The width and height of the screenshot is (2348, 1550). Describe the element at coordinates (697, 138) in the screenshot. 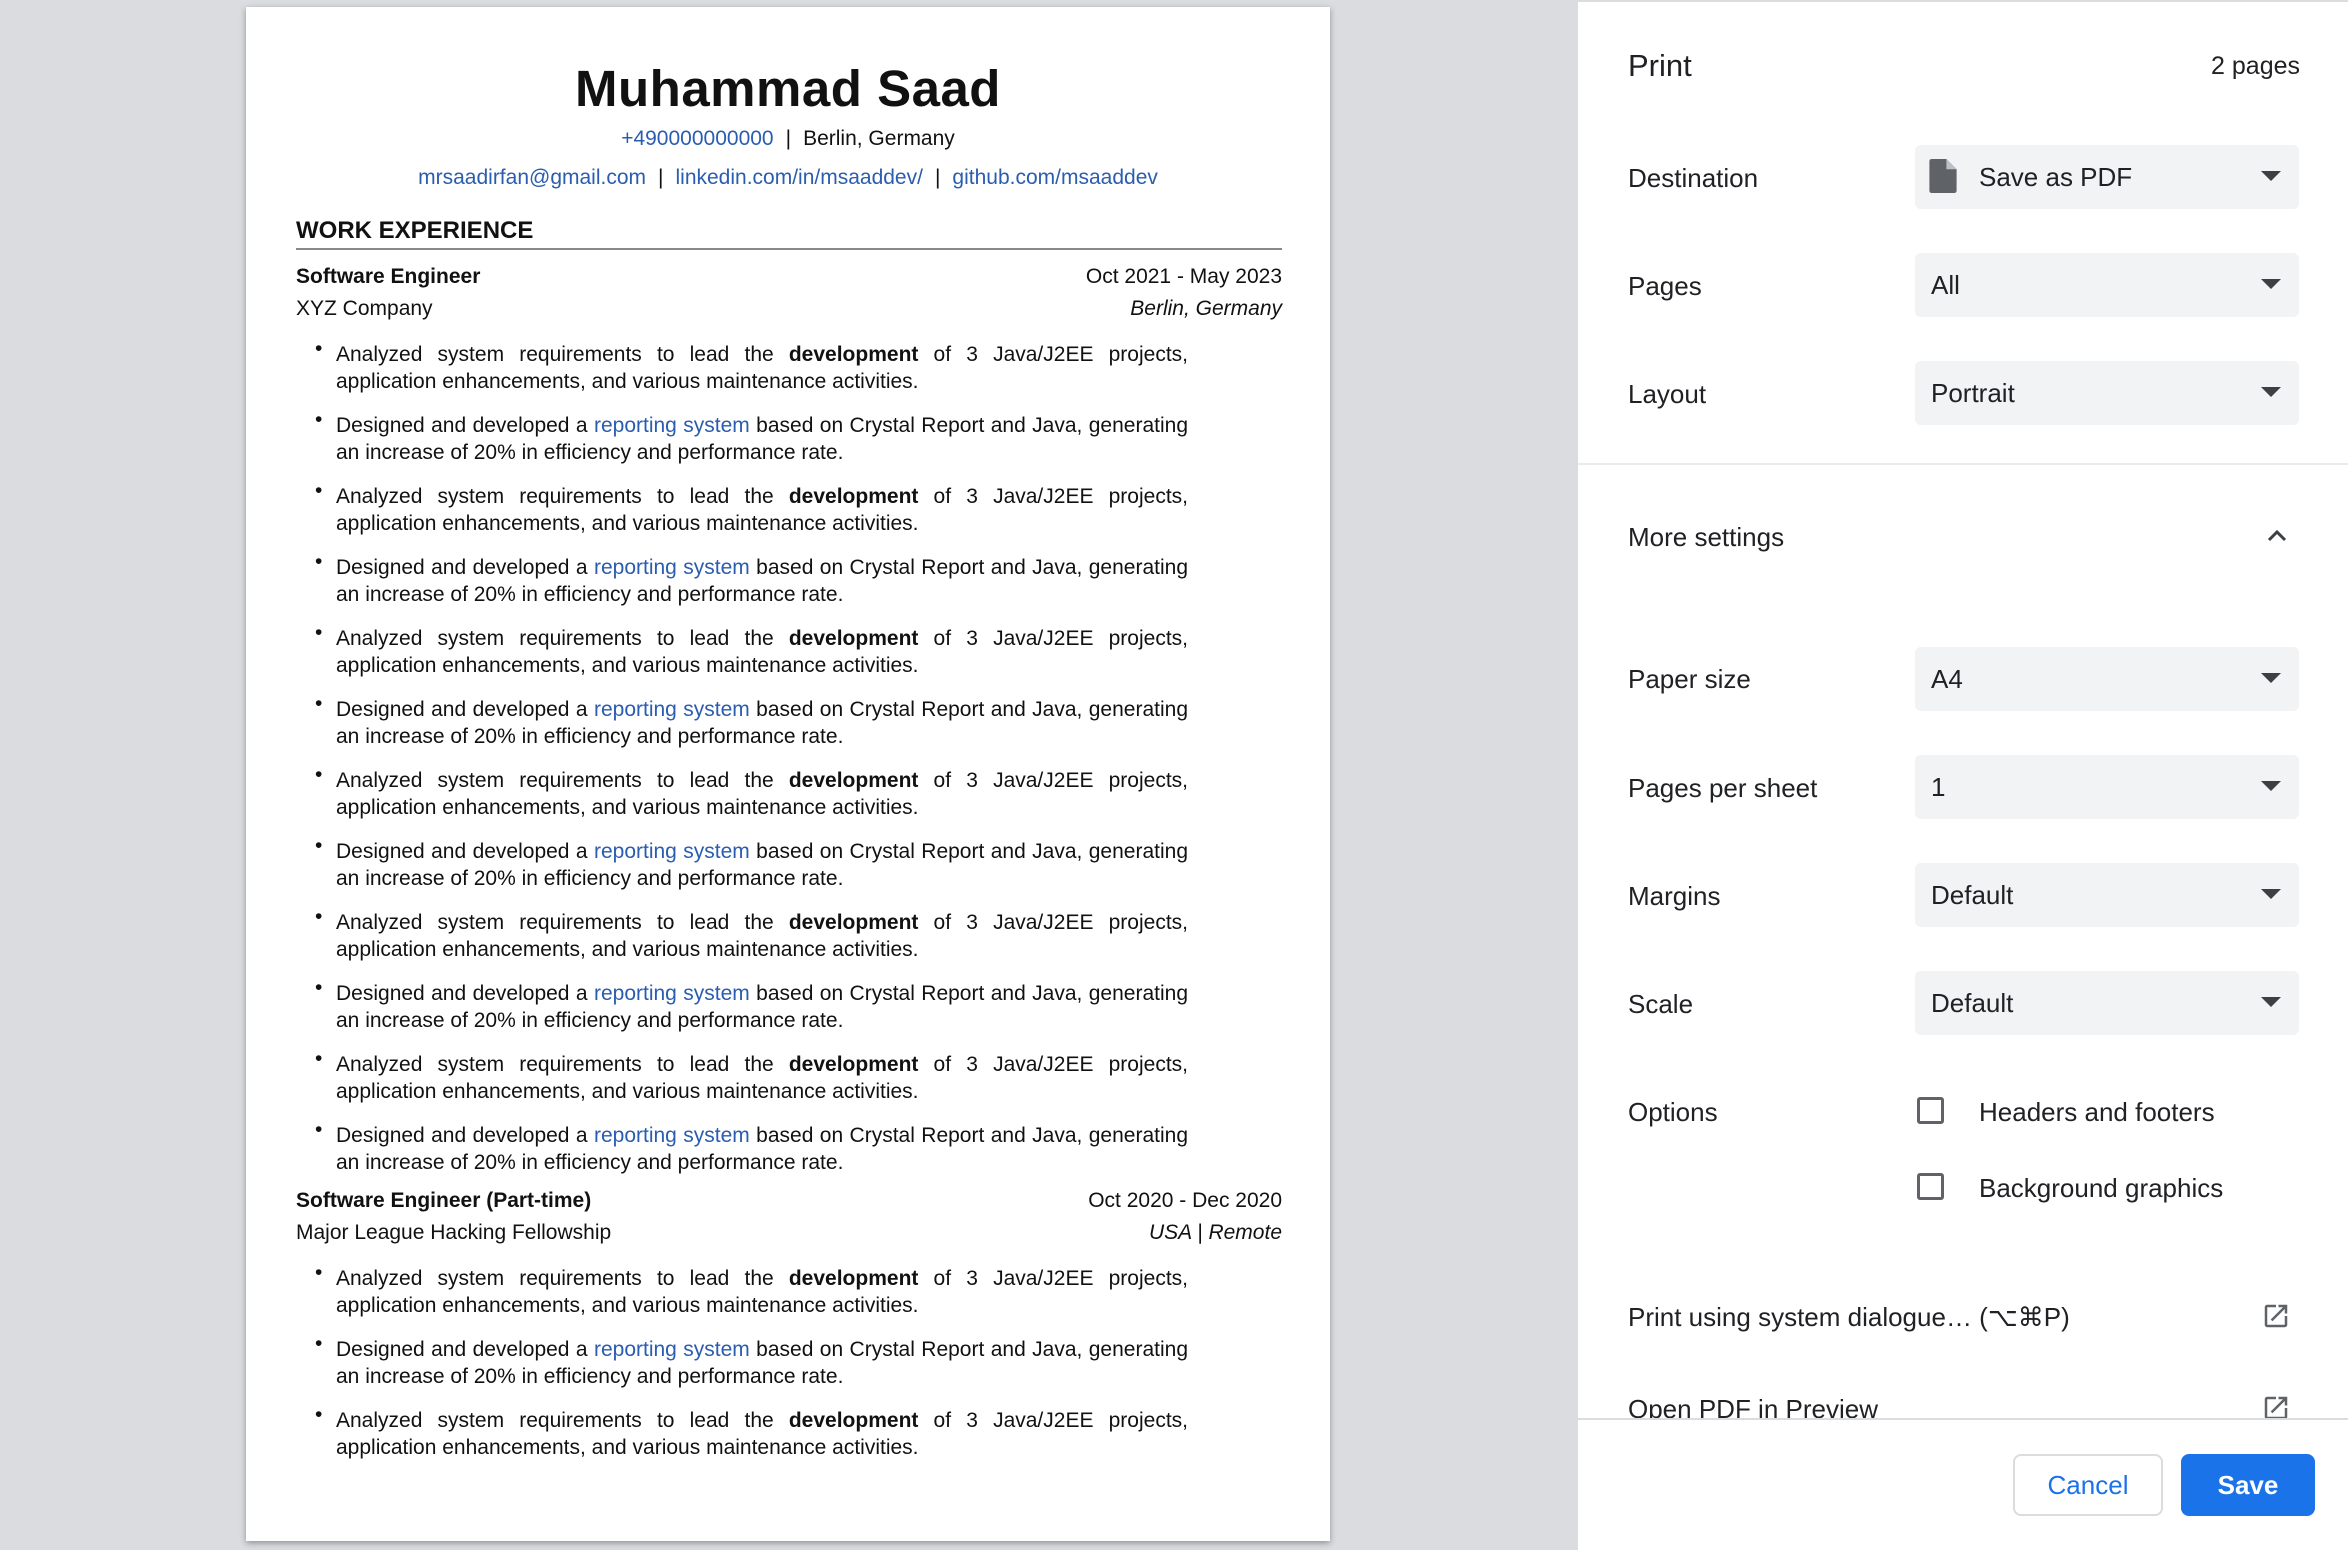

I see `phone-link: +490000000000` at that location.